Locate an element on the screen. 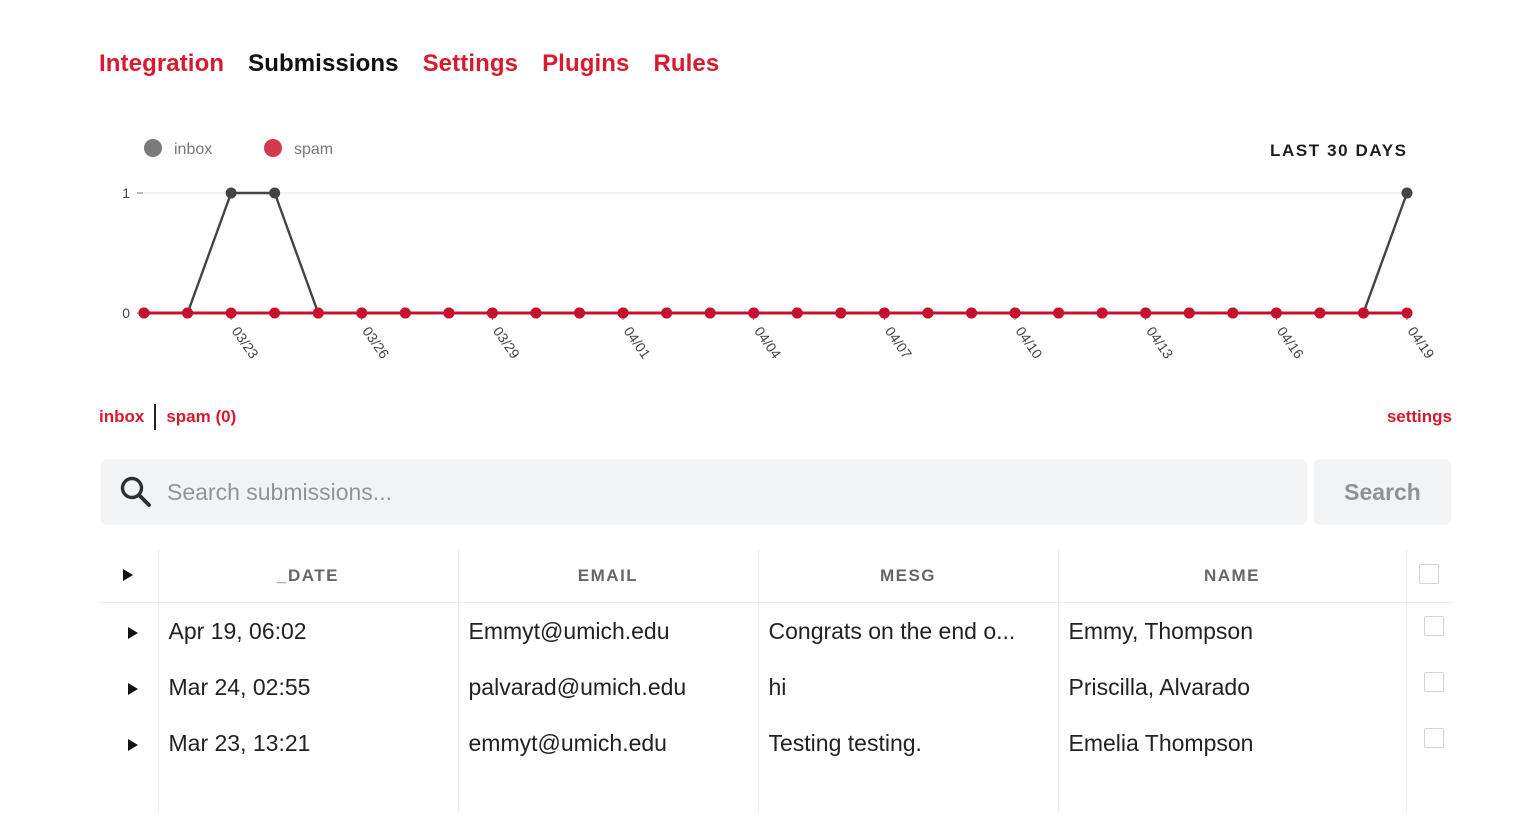  legend-marker-spam is located at coordinates (273, 148).